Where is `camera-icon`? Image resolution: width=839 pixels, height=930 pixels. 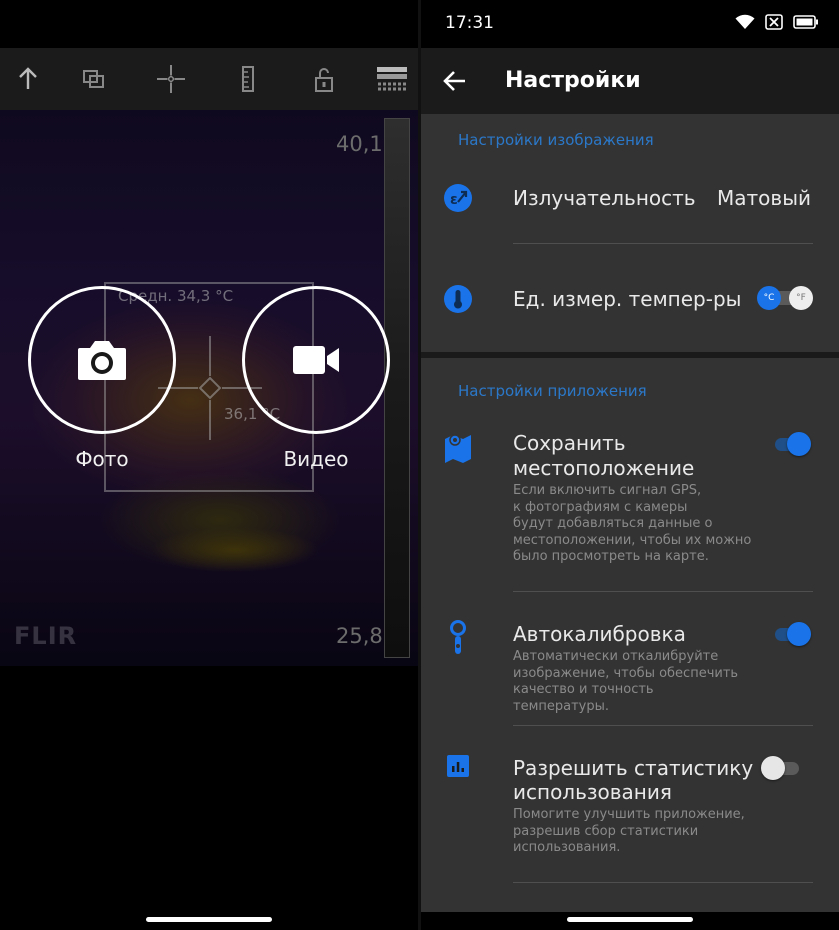
camera-icon is located at coordinates (102, 360).